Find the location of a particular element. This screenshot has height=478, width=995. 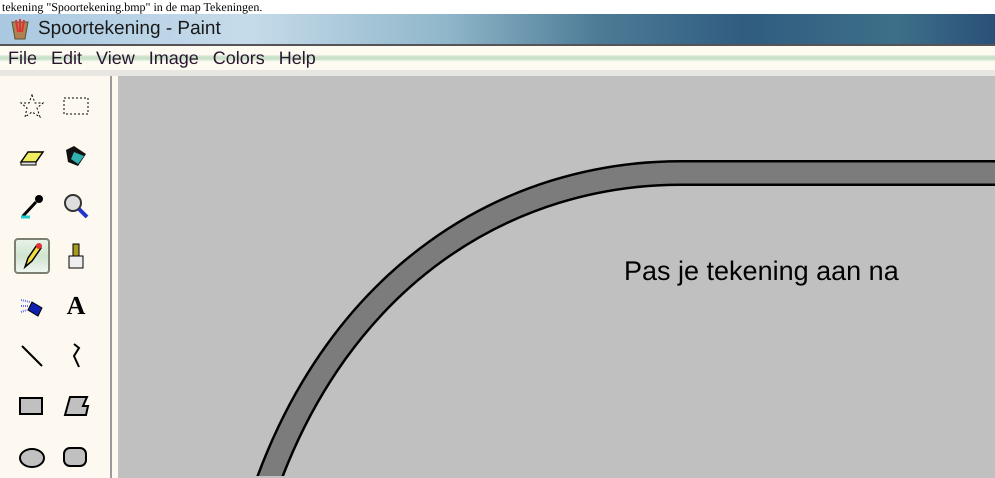

tool-button is located at coordinates (32, 256).